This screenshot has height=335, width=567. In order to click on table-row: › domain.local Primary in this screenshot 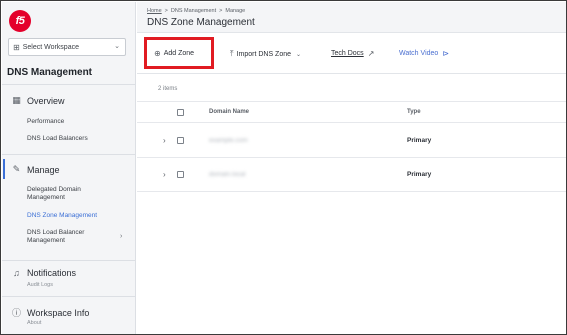, I will do `click(351, 175)`.